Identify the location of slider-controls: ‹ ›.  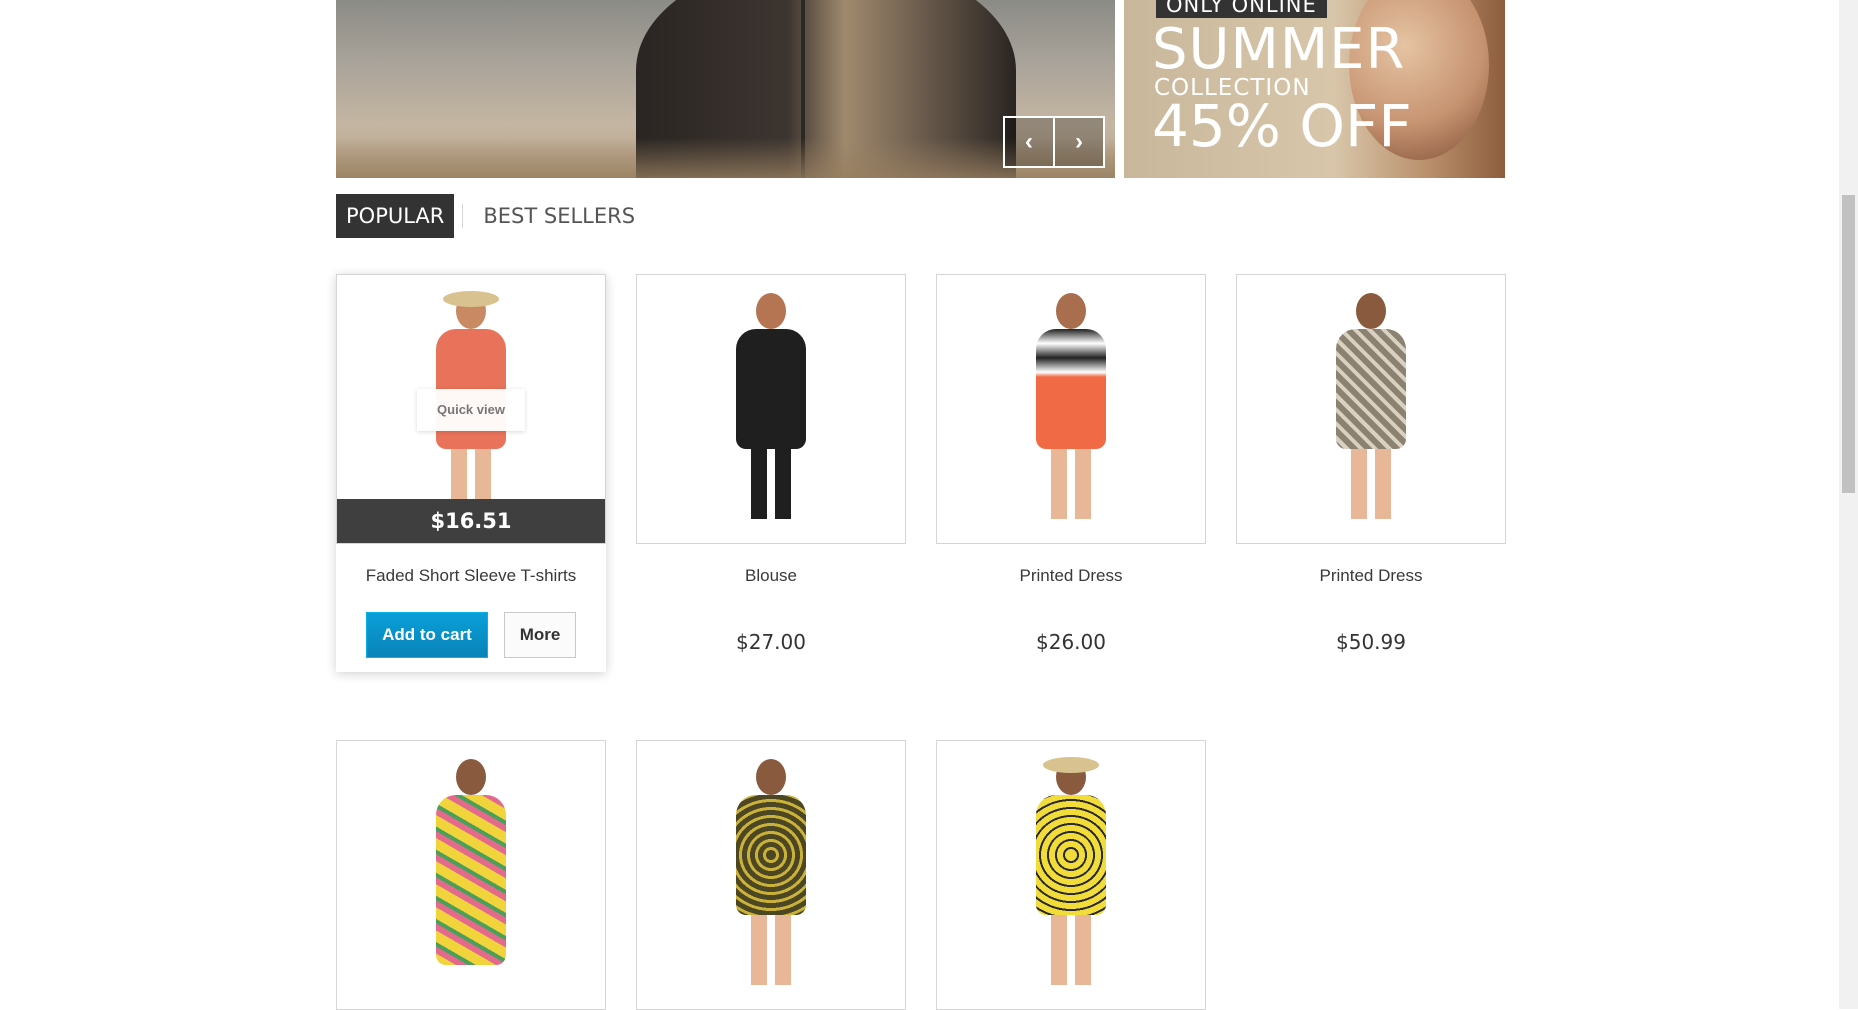
(1054, 142).